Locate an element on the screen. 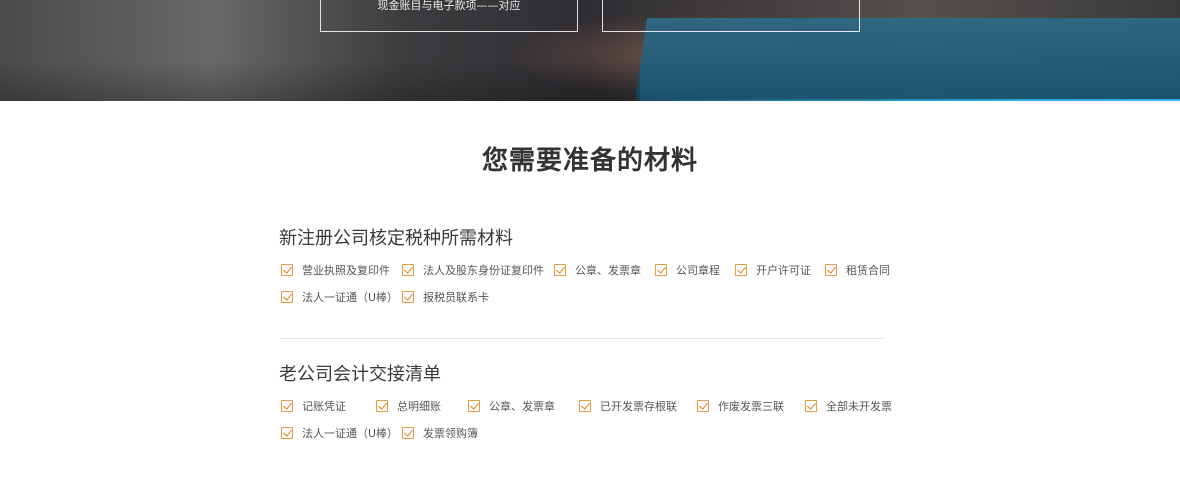  banner-feature-box-right is located at coordinates (731, 16).